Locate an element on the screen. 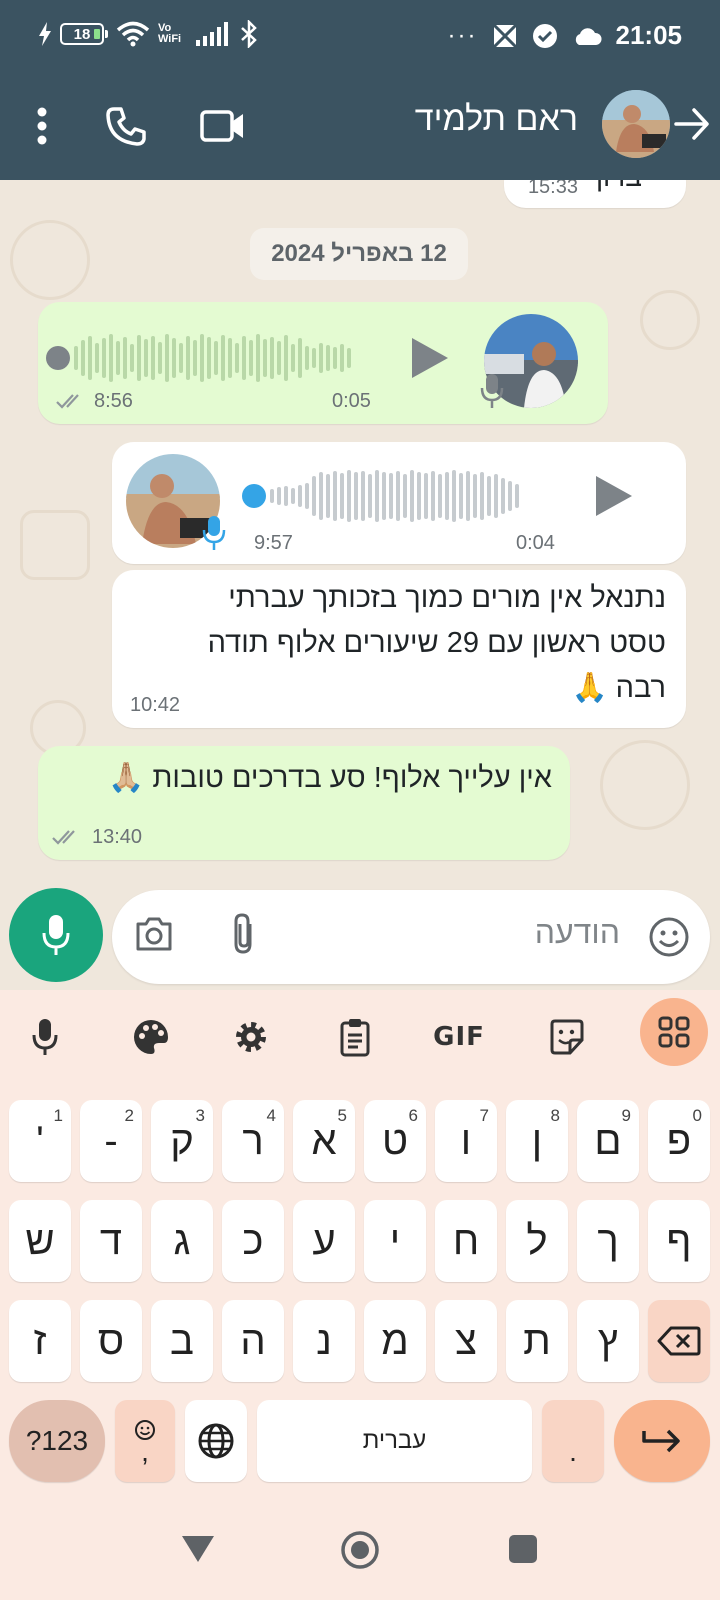 This screenshot has height=1600, width=720. key-tet: ט6 is located at coordinates (395, 1141).